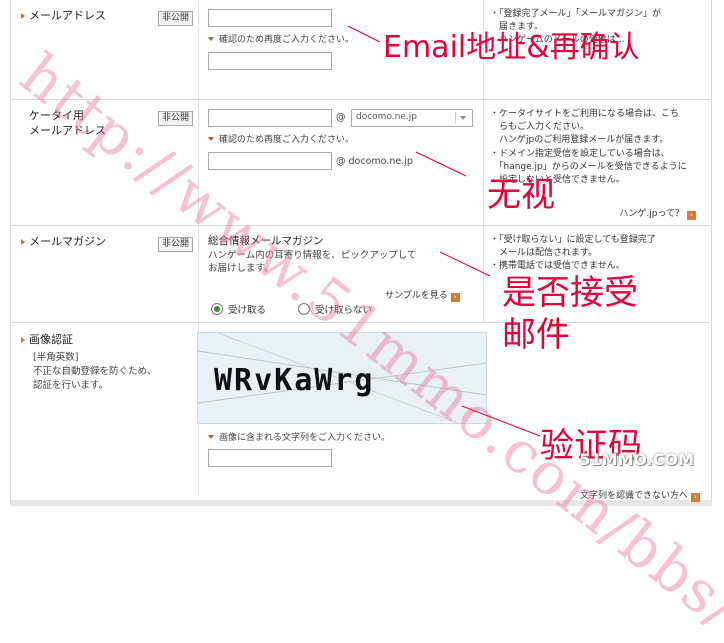 The image size is (724, 643). I want to click on annotation-magazine-2: 邮件, so click(536, 335).